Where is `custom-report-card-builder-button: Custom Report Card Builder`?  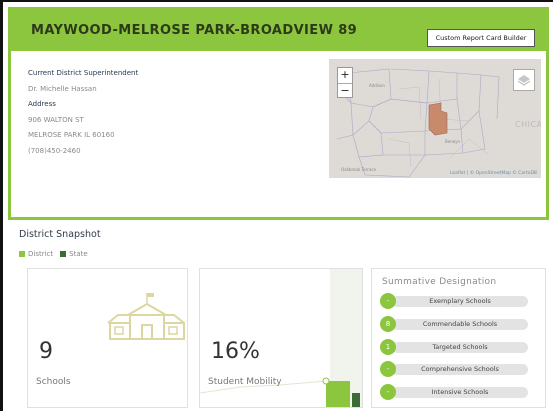 custom-report-card-builder-button: Custom Report Card Builder is located at coordinates (481, 38).